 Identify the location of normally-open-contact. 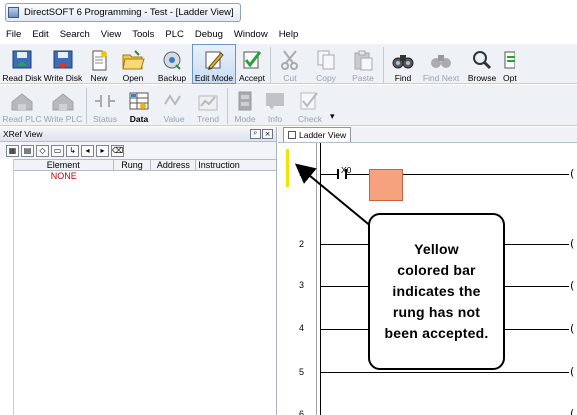
(342, 174).